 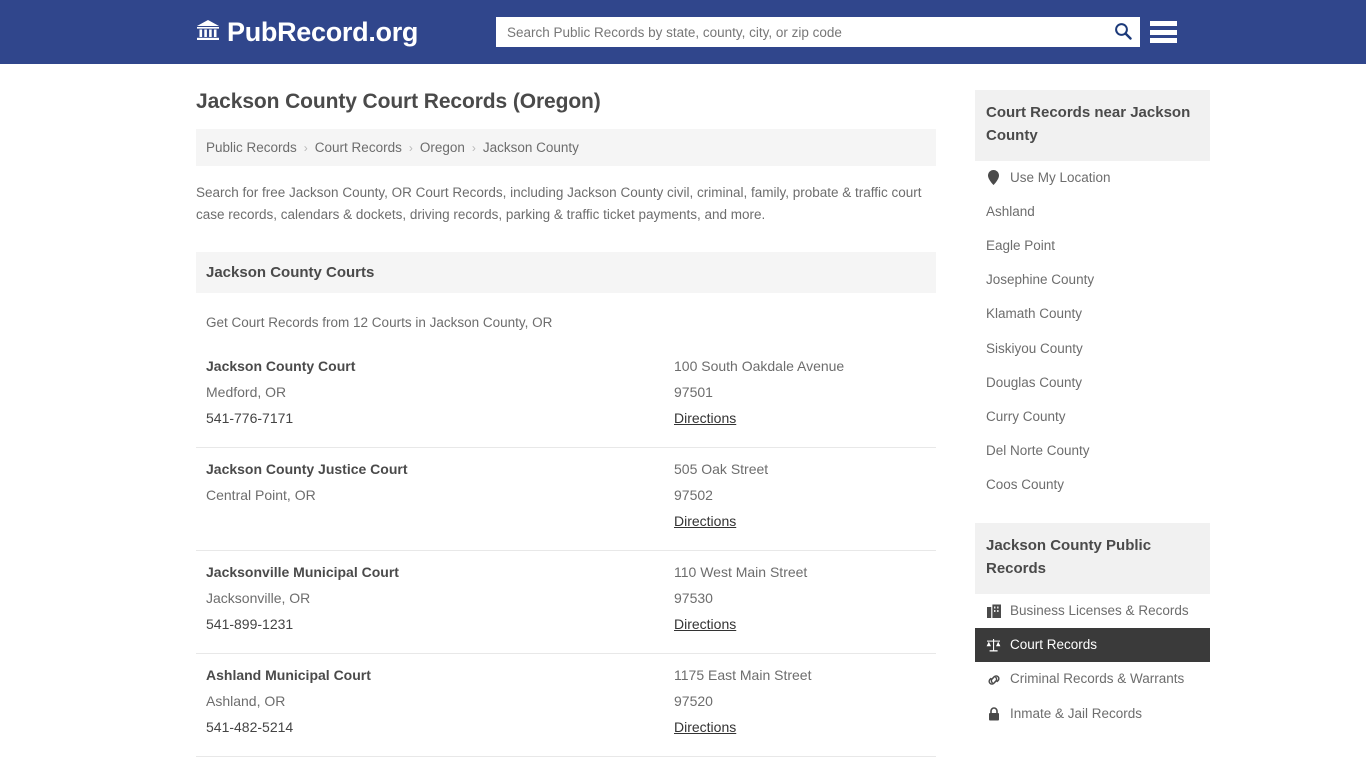 I want to click on list-item: Ashland, so click(x=1092, y=212).